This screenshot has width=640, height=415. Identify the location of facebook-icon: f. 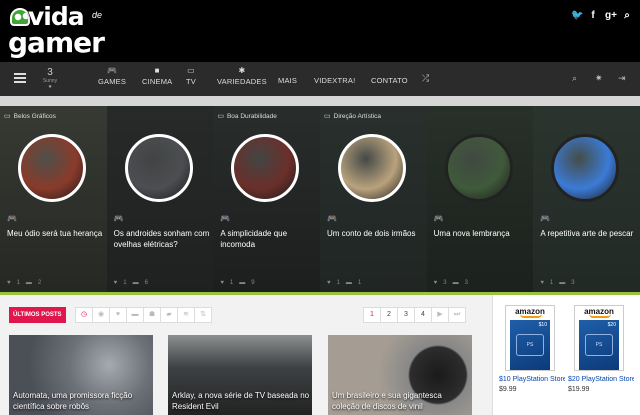
(593, 15).